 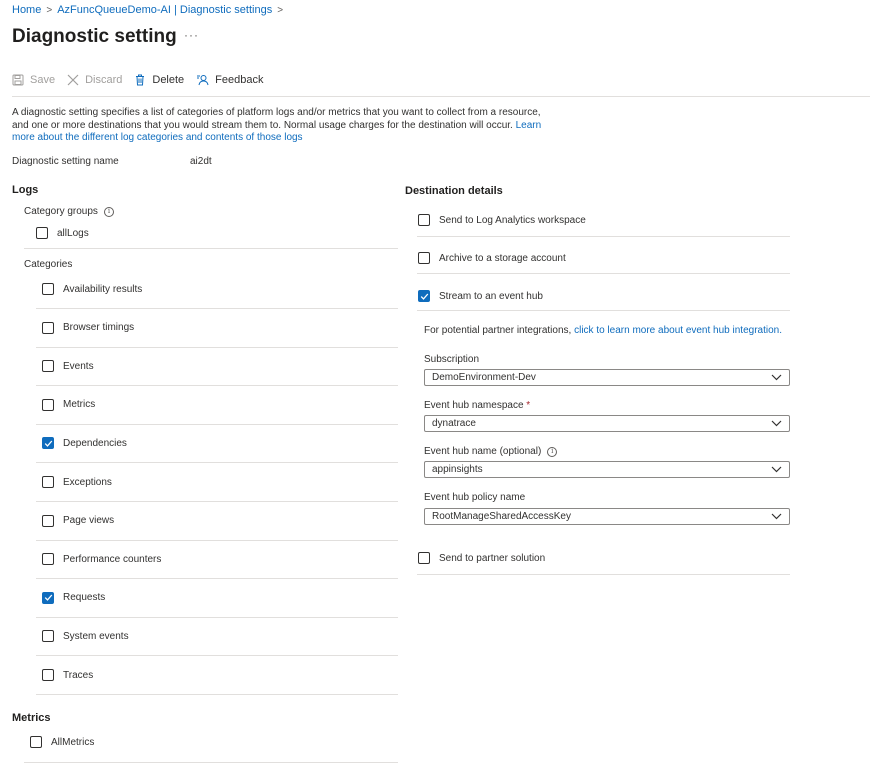 I want to click on checkbox-label: Stream to an event hub, so click(x=491, y=296).